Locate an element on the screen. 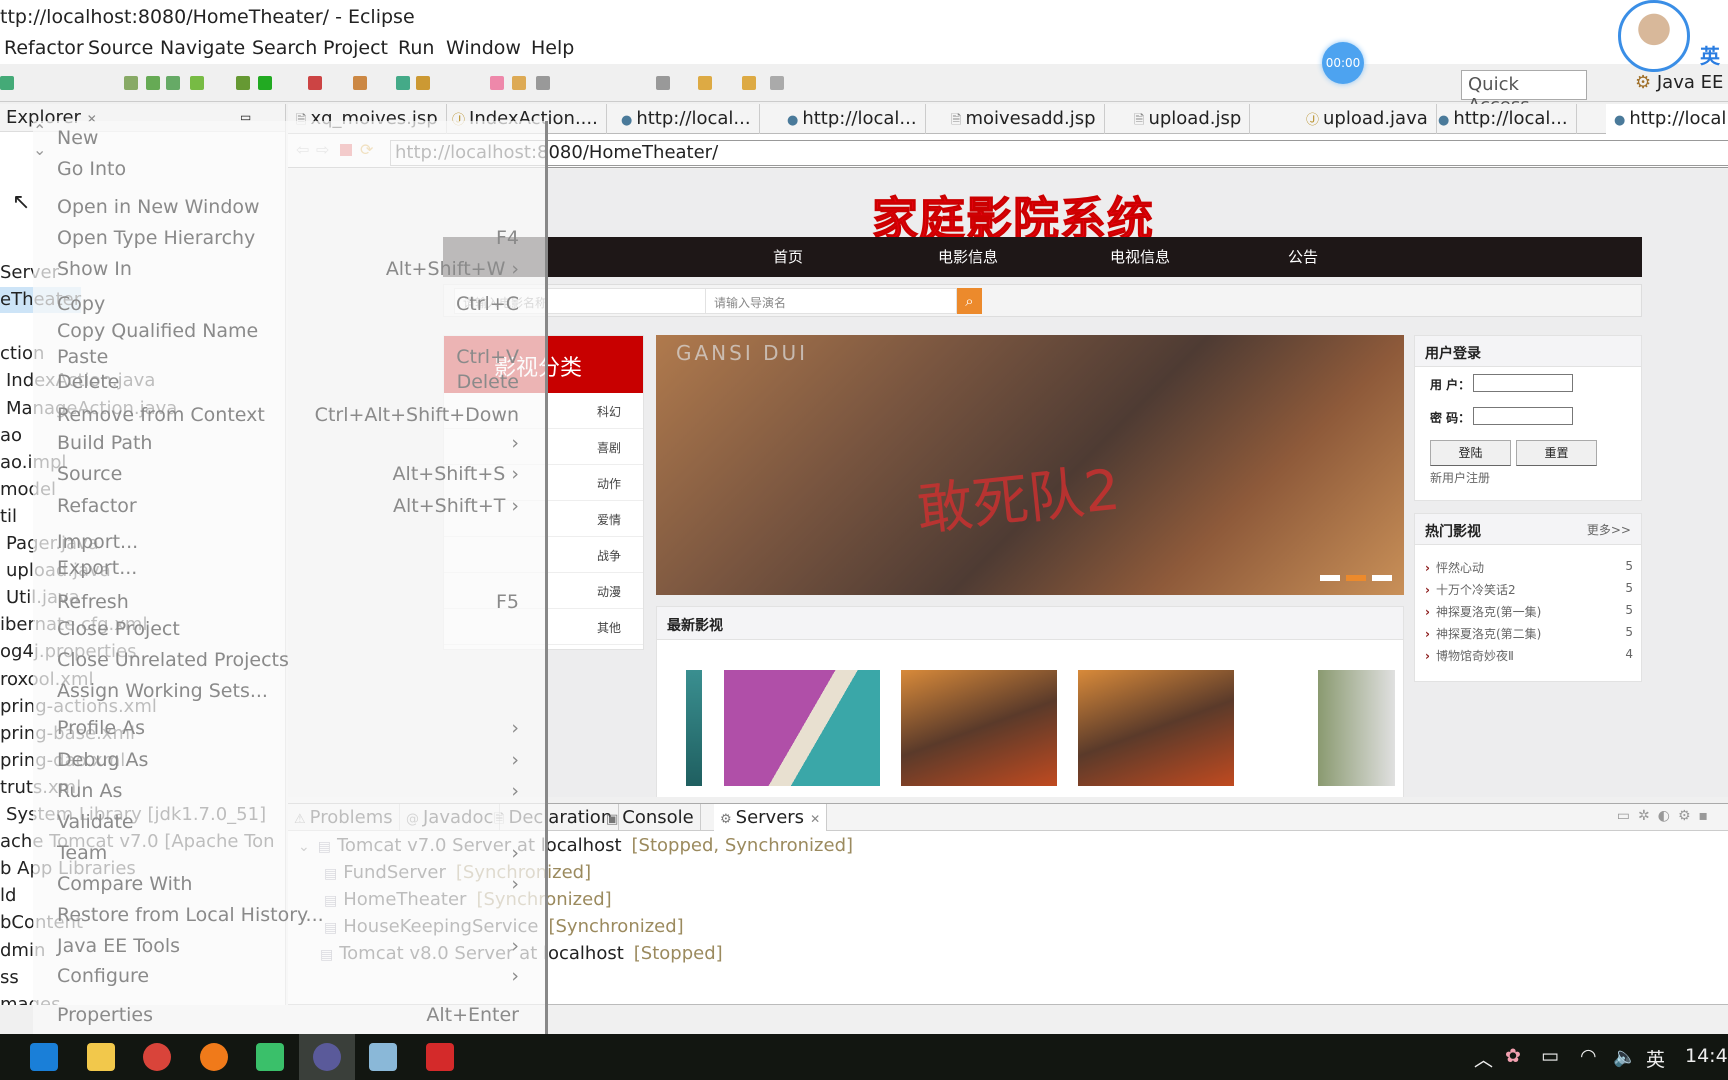  menu-window: Window is located at coordinates (483, 48).